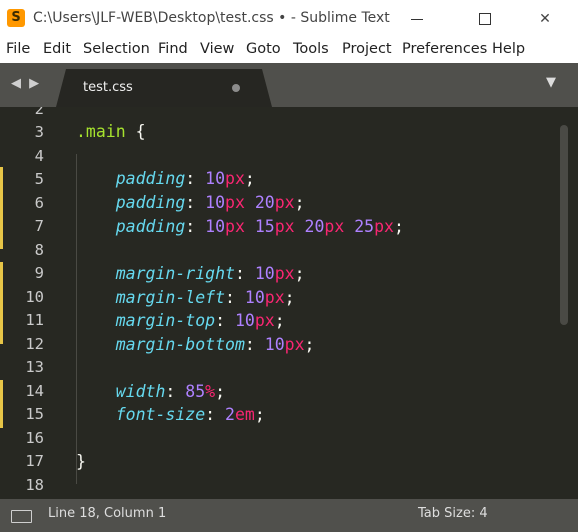  What do you see at coordinates (39, 179) in the screenshot?
I see `line-number: 5` at bounding box center [39, 179].